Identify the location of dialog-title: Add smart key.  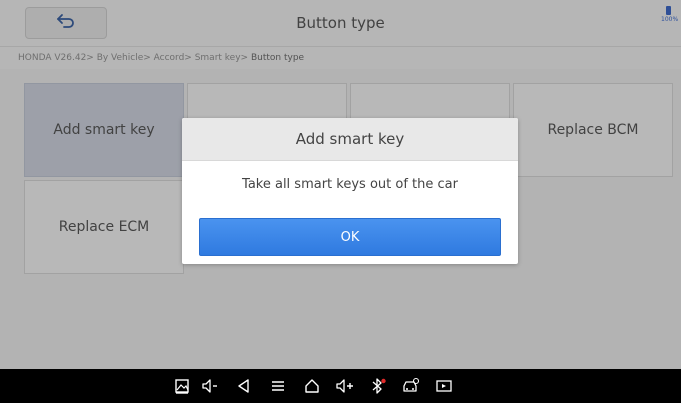
(350, 139).